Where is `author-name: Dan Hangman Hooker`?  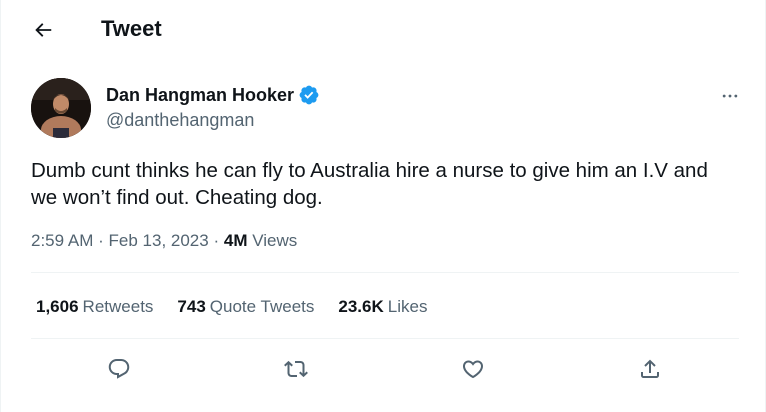
author-name: Dan Hangman Hooker is located at coordinates (213, 95).